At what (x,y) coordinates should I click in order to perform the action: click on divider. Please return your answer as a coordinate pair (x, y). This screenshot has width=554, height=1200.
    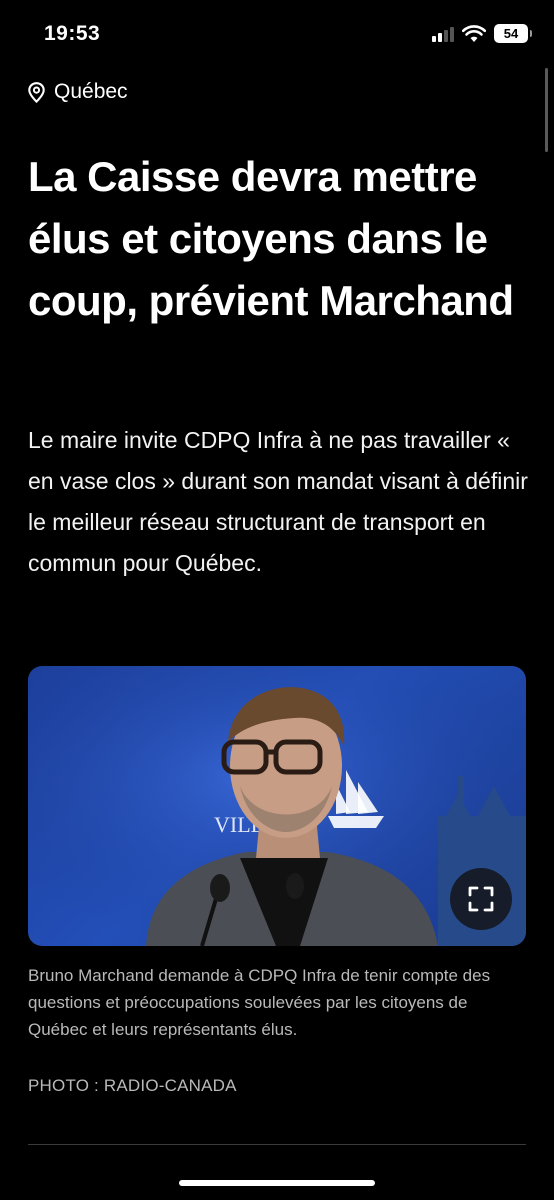
    Looking at the image, I should click on (277, 1144).